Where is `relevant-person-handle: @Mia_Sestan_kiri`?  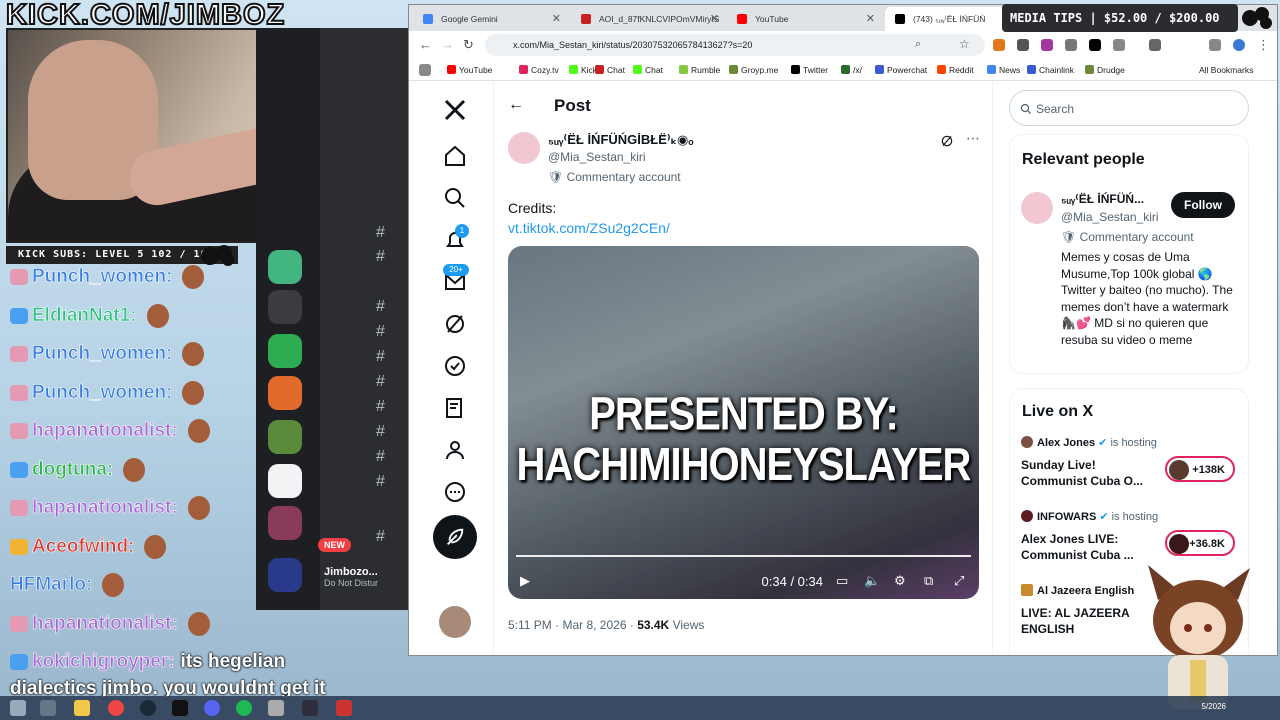
relevant-person-handle: @Mia_Sestan_kiri is located at coordinates (1110, 217).